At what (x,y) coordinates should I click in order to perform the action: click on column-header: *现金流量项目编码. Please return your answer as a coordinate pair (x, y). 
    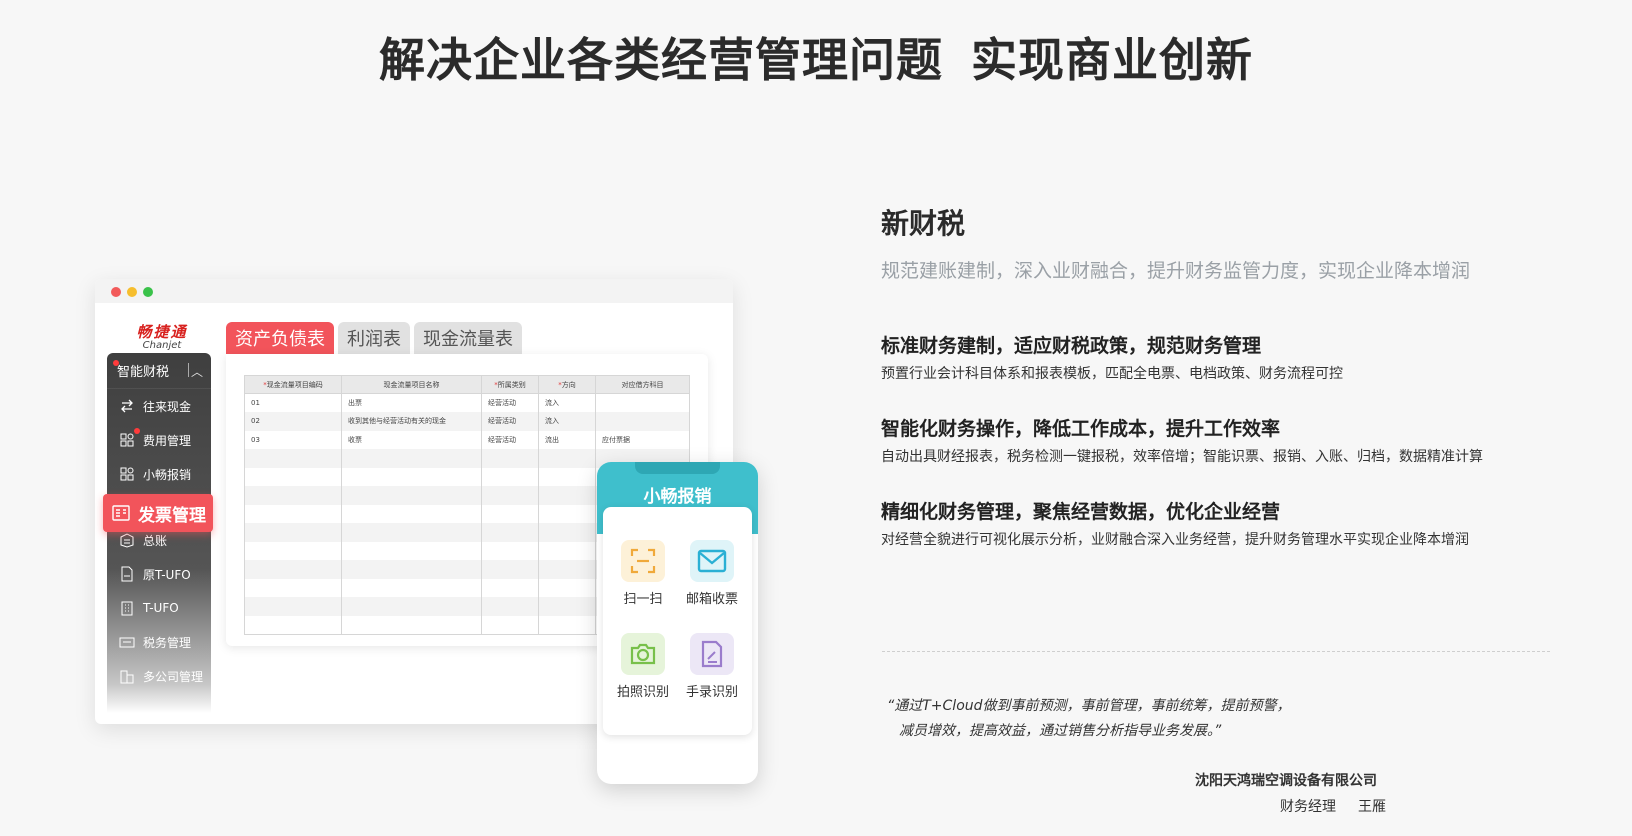
    Looking at the image, I should click on (293, 384).